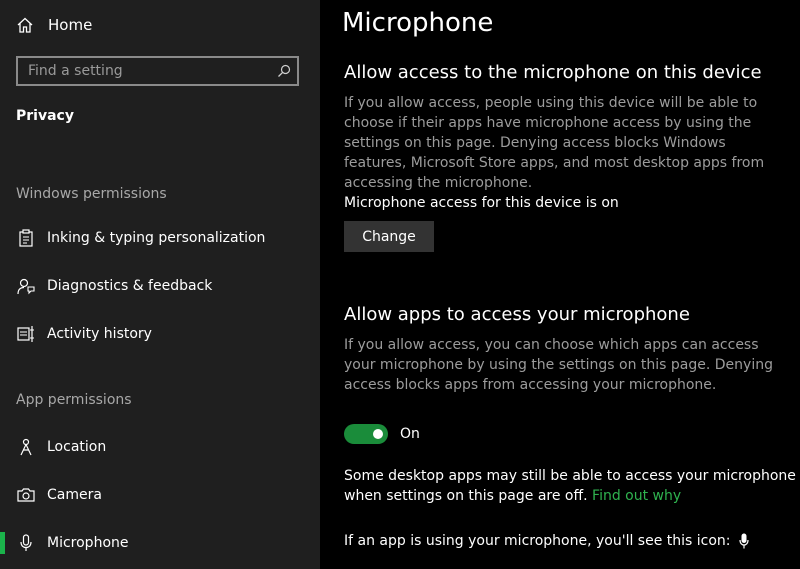  I want to click on desktop-apps-note-line2: when settings on this page are off., so click(466, 496).